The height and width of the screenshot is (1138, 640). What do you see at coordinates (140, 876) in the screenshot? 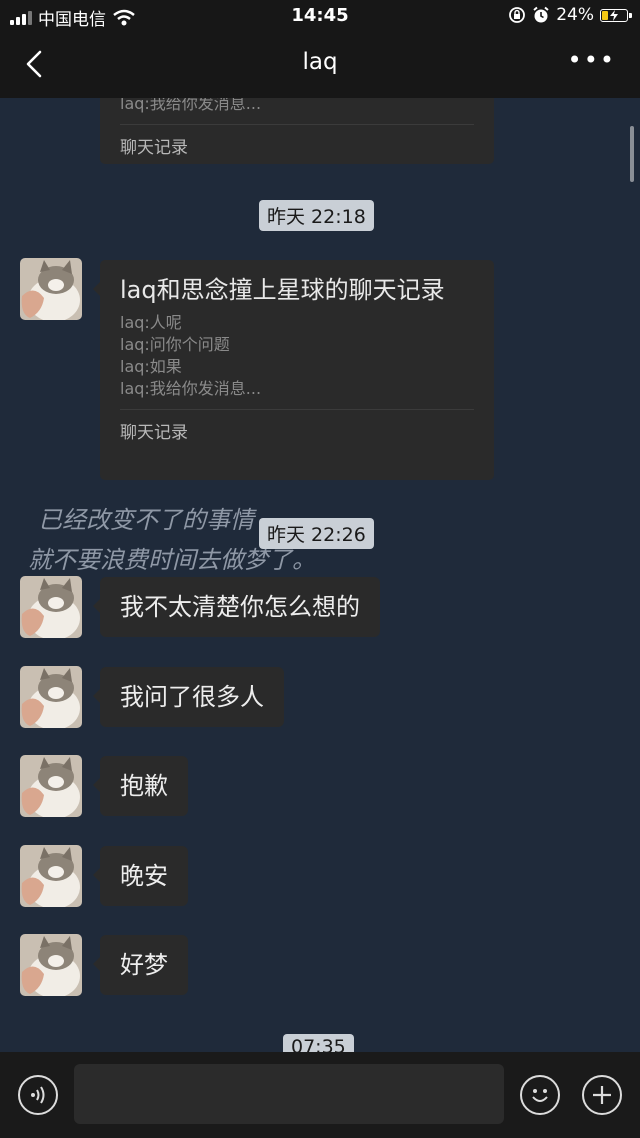
I see `message-bubble: 晚安` at bounding box center [140, 876].